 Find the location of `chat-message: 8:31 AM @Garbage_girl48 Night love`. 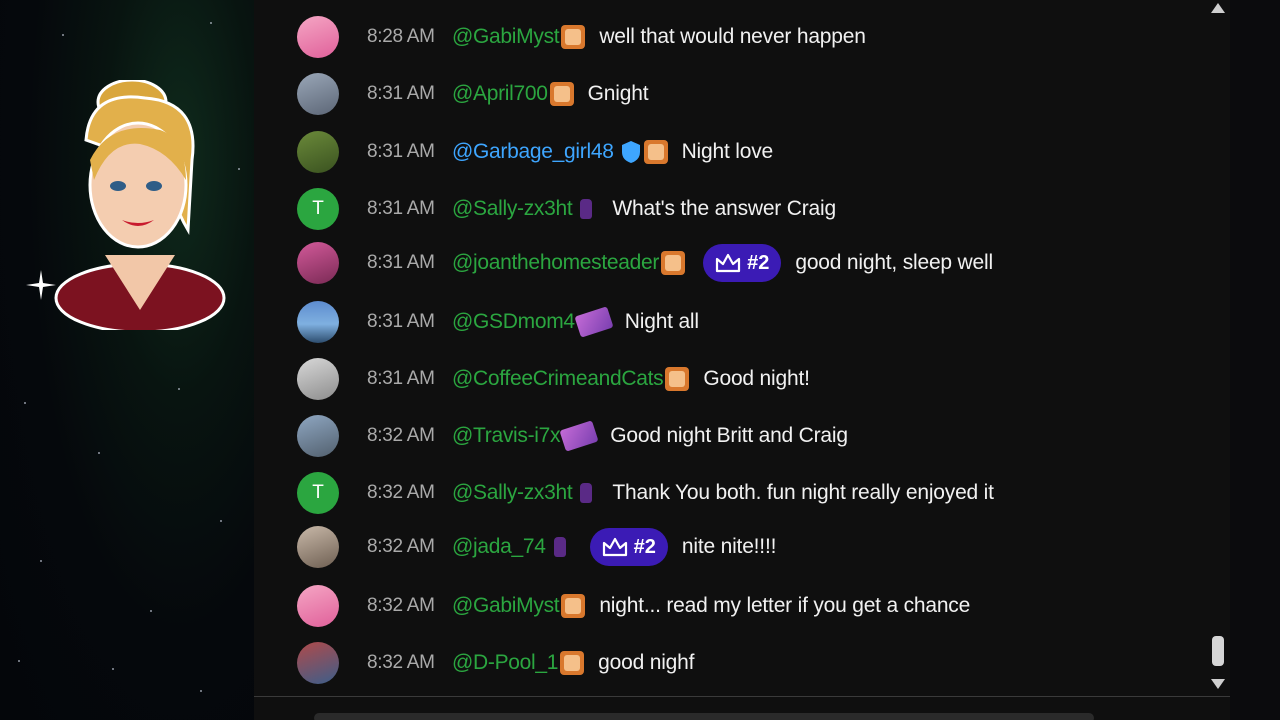

chat-message: 8:31 AM @Garbage_girl48 Night love is located at coordinates (729, 152).